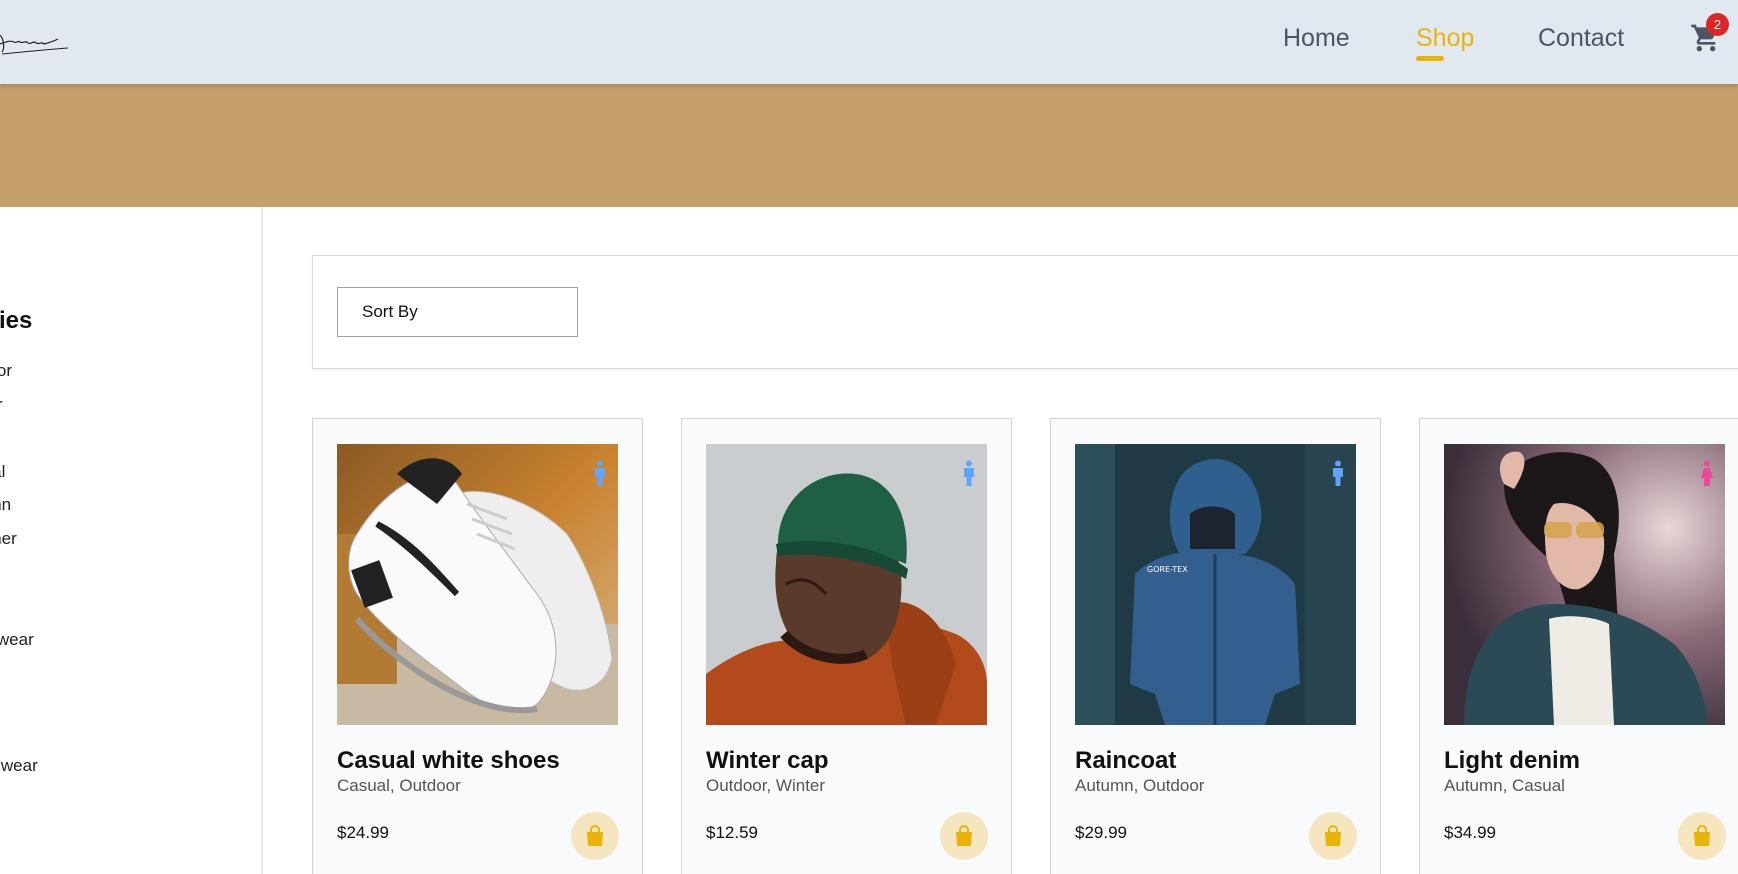 This screenshot has height=874, width=1738. What do you see at coordinates (1430, 58) in the screenshot?
I see `active-nav-indicator` at bounding box center [1430, 58].